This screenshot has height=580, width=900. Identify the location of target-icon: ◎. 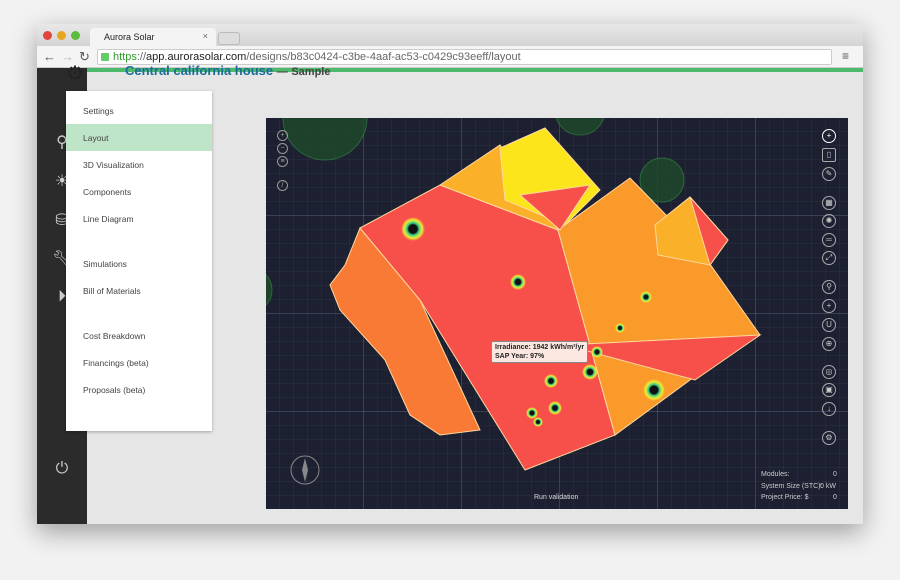
(829, 372).